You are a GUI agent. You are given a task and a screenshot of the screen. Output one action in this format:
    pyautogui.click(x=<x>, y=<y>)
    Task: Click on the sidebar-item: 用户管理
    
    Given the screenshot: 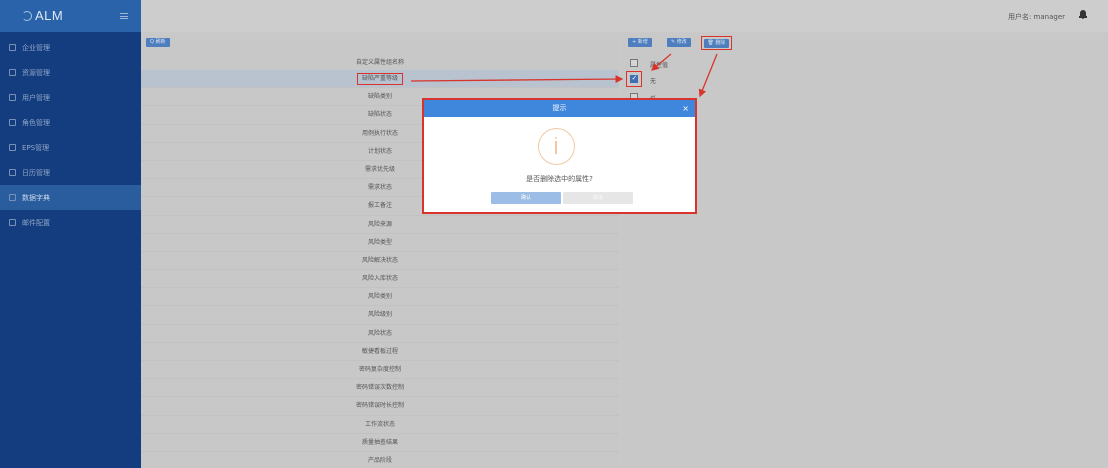 What is the action you would take?
    pyautogui.click(x=70, y=97)
    